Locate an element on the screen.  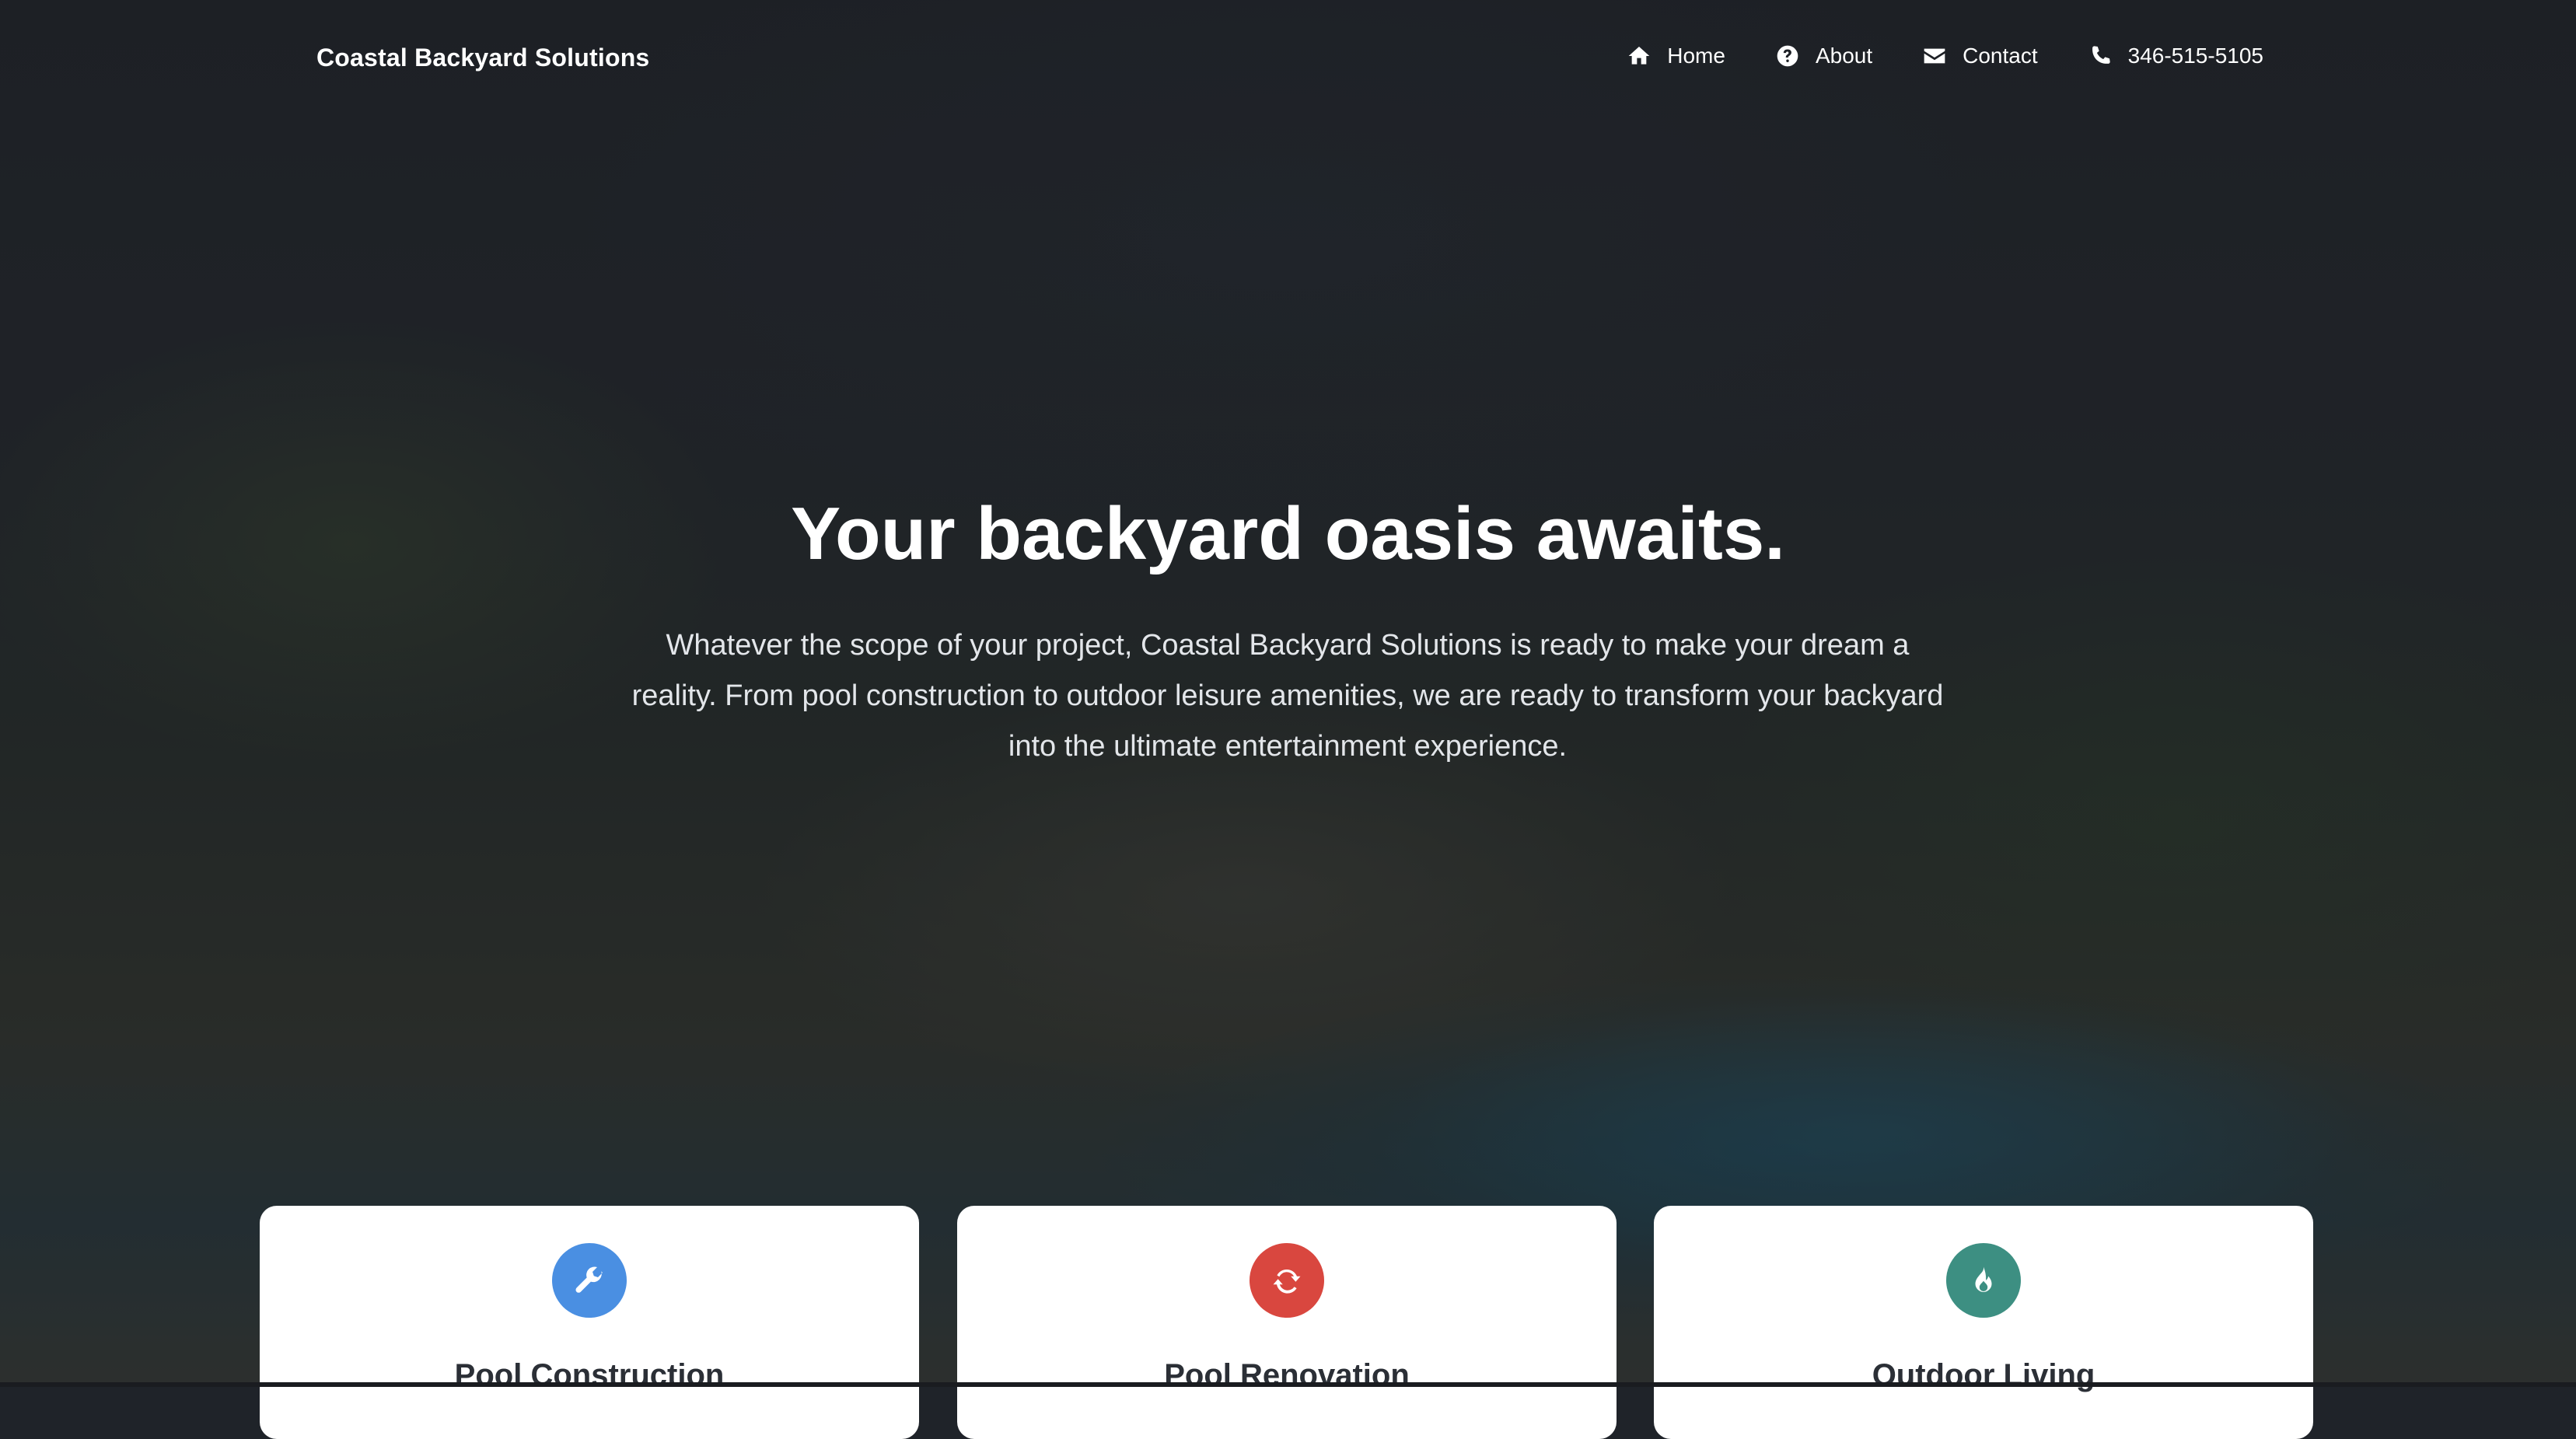
fire-icon is located at coordinates (1983, 1279).